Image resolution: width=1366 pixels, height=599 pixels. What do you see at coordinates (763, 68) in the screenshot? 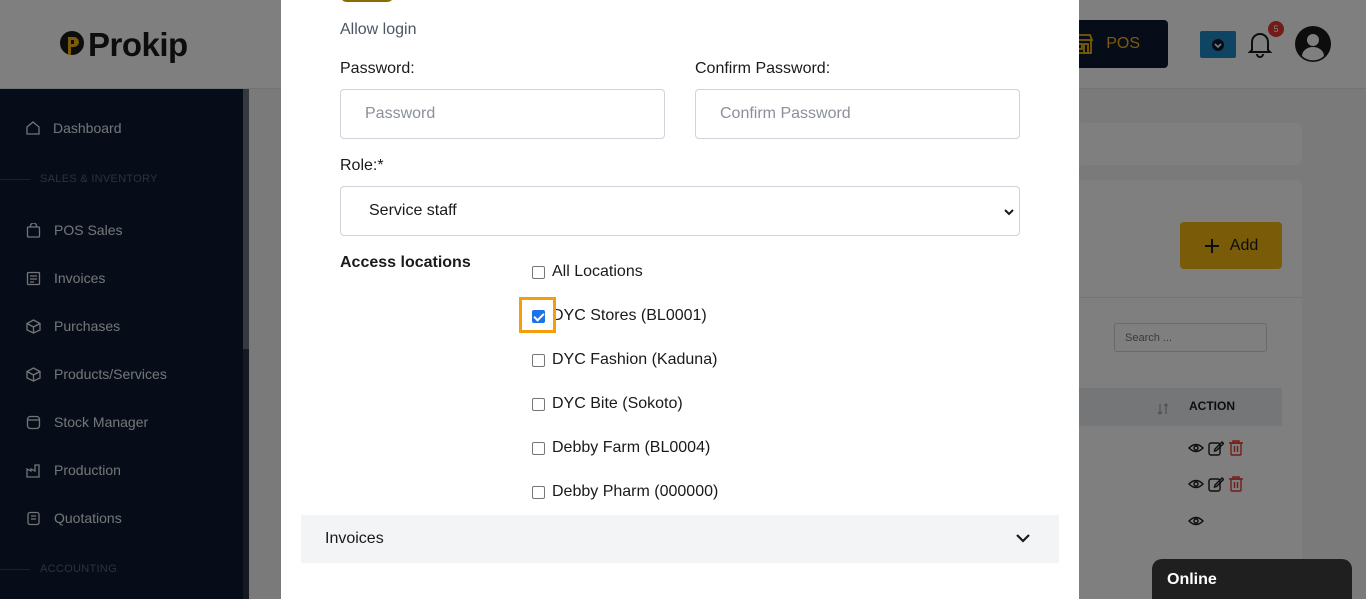
I see `confirm-password-label: Confirm Password:` at bounding box center [763, 68].